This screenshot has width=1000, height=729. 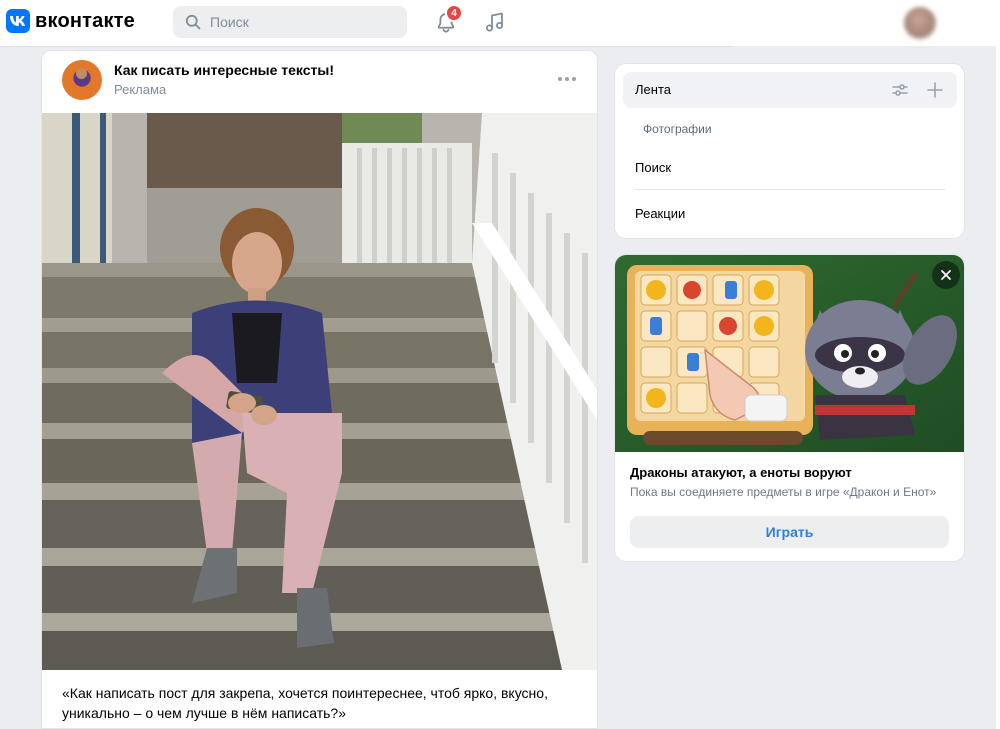 What do you see at coordinates (920, 23) in the screenshot?
I see `avatar` at bounding box center [920, 23].